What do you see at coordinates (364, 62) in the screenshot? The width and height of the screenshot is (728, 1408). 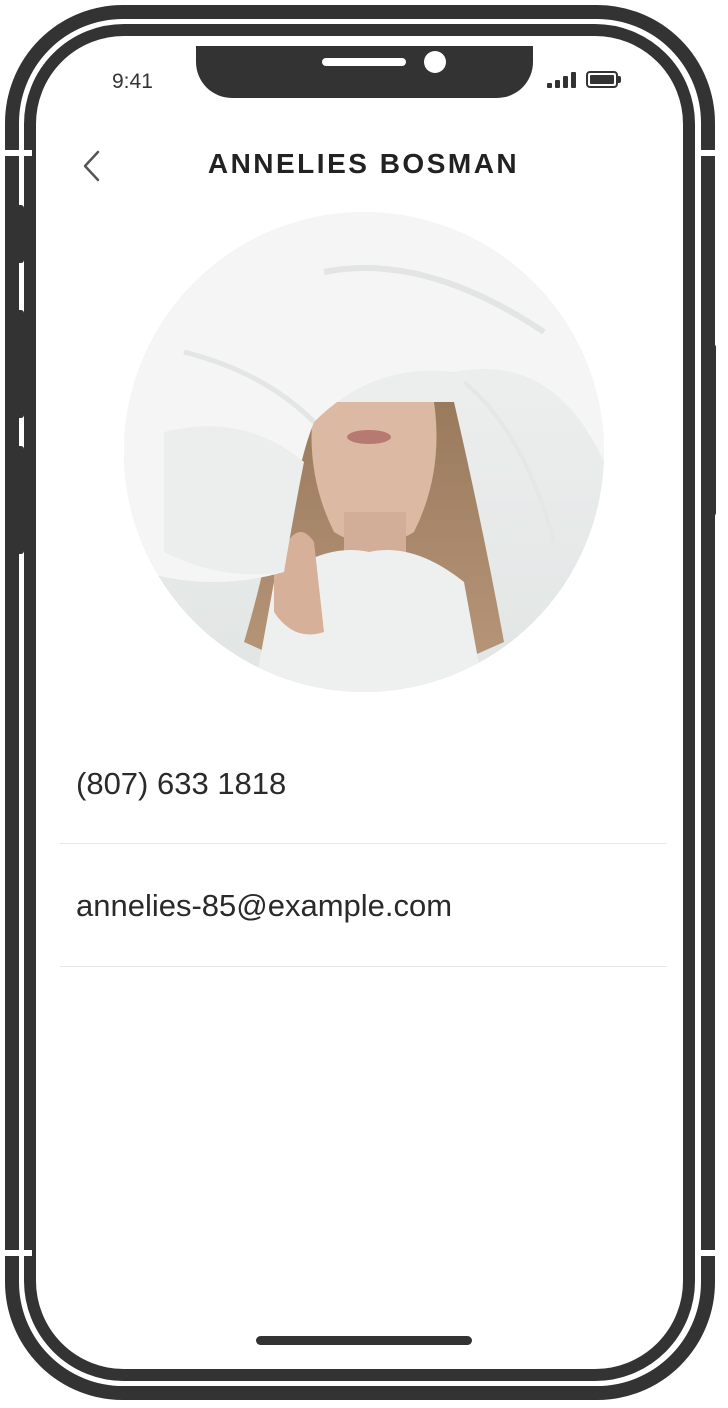 I see `speaker-grille` at bounding box center [364, 62].